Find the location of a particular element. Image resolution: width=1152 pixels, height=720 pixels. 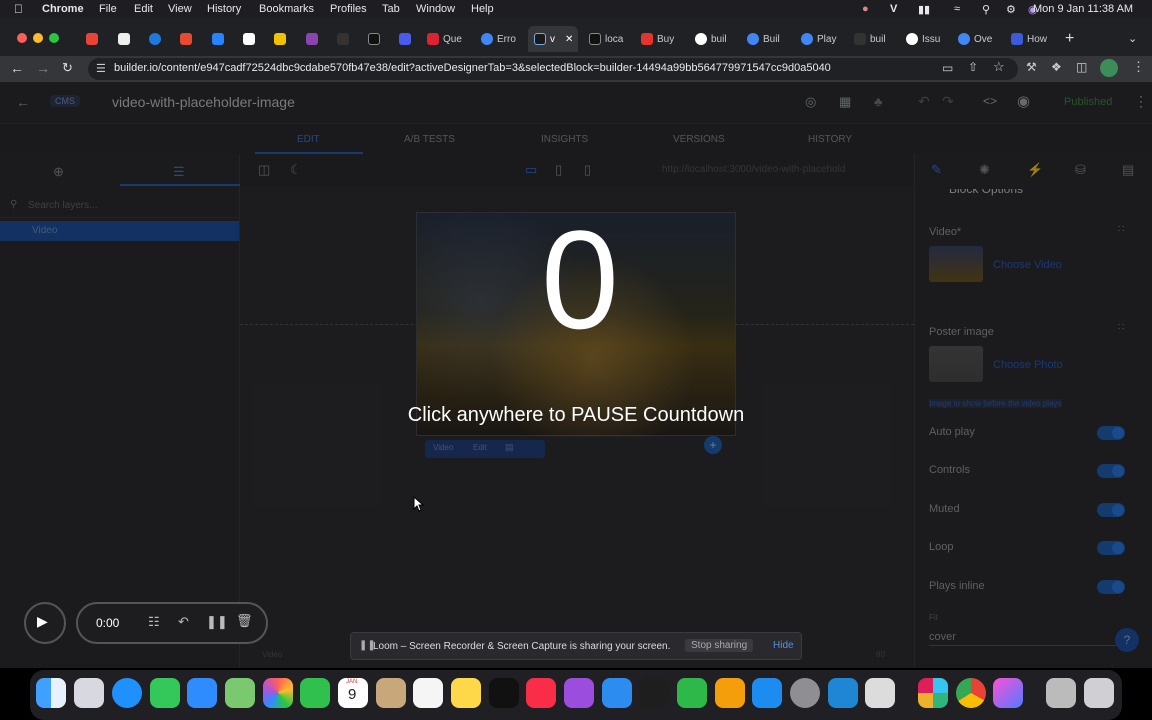

reminders-icon is located at coordinates (428, 693).